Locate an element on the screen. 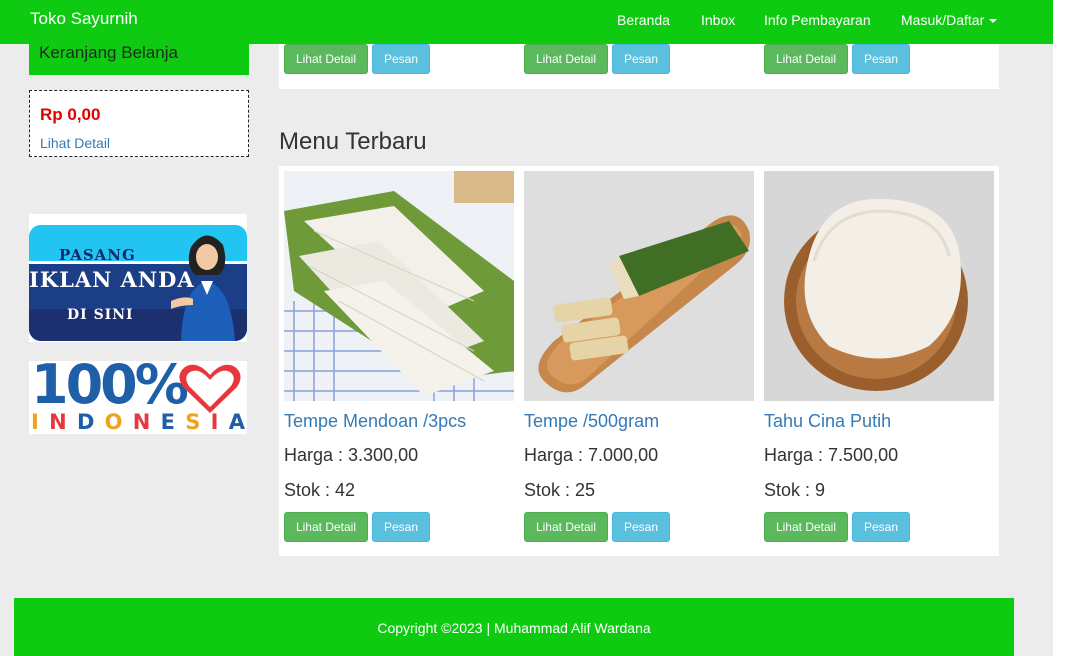 The image size is (1082, 656). product-stock: Stok : 9 is located at coordinates (795, 490).